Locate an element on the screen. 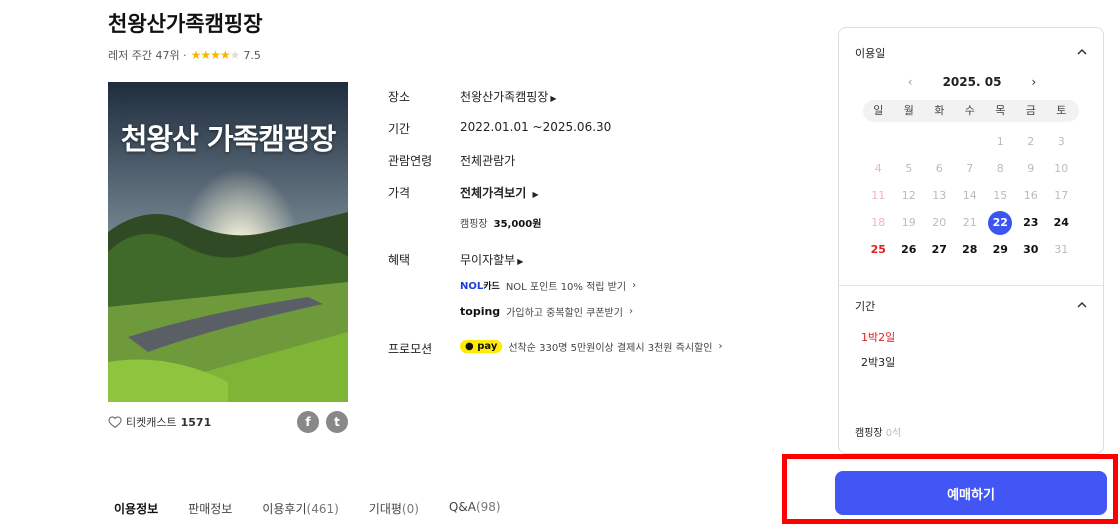  kakaopay-logo: ● pay is located at coordinates (481, 346).